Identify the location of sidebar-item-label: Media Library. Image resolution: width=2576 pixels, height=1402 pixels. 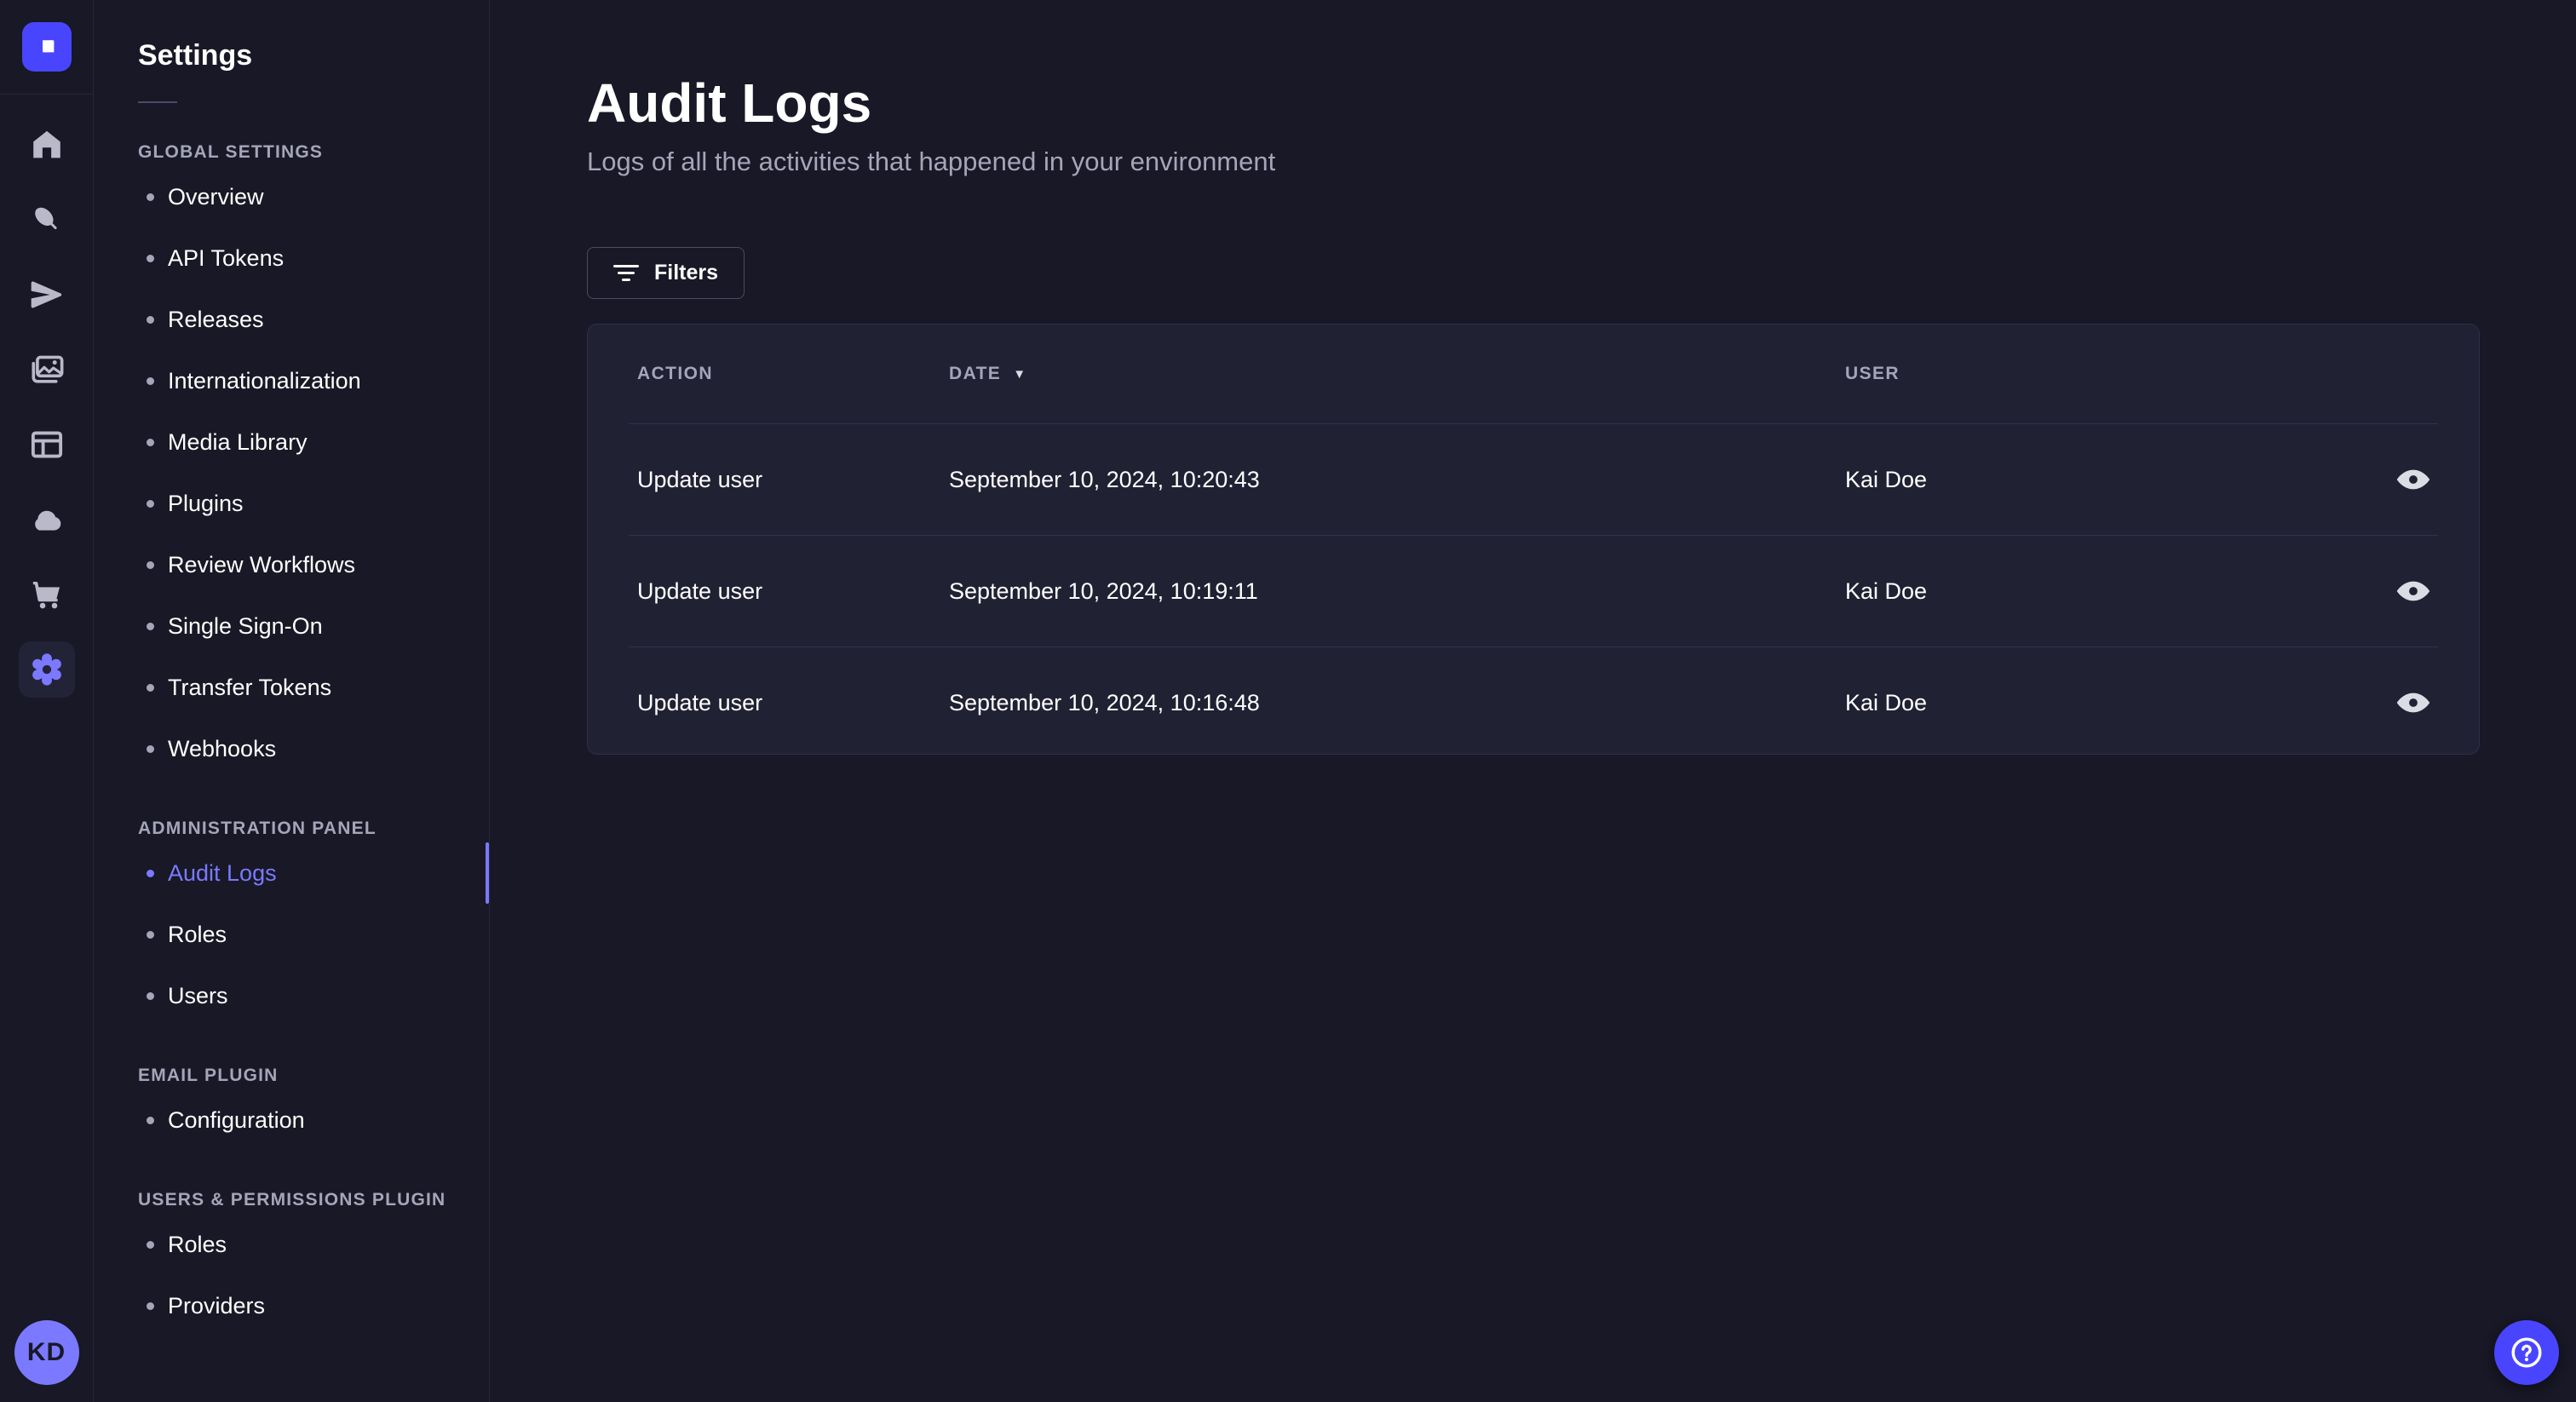
(238, 441).